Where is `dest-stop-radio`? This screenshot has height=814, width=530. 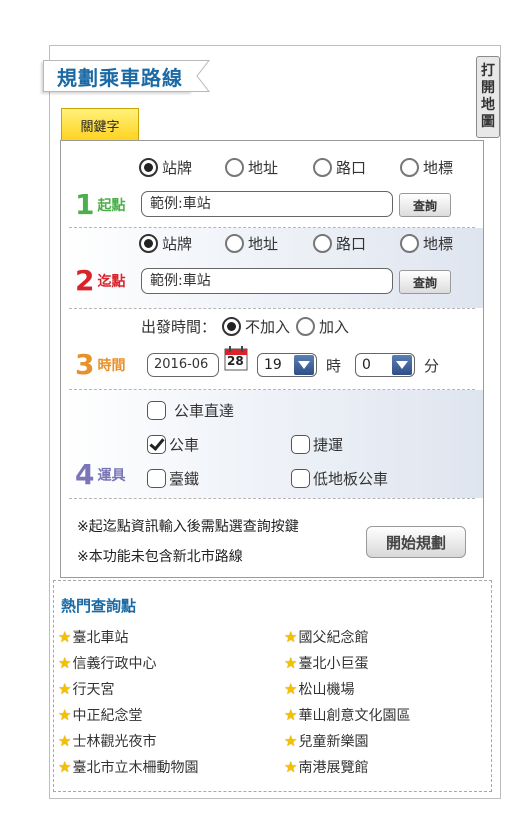 dest-stop-radio is located at coordinates (148, 243).